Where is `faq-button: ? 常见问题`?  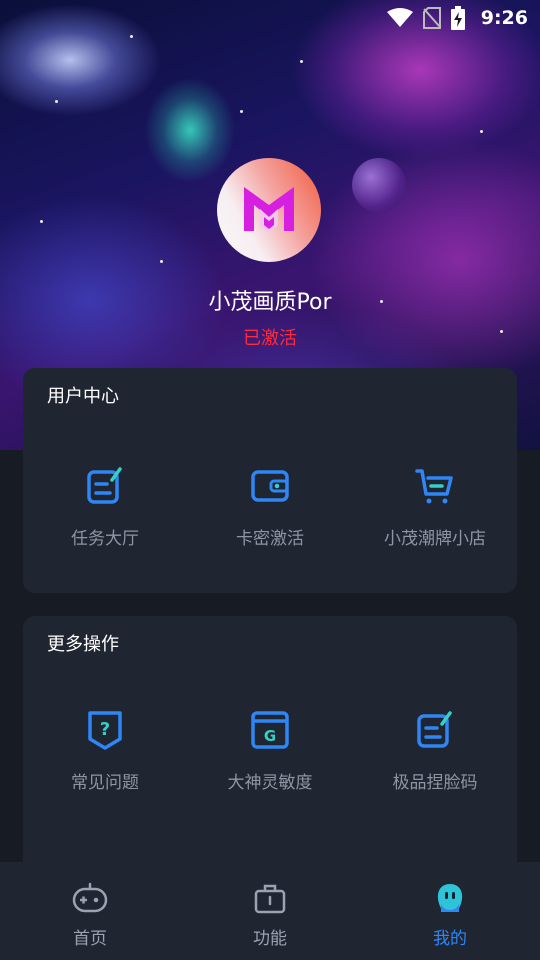 faq-button: ? 常见问题 is located at coordinates (105, 751).